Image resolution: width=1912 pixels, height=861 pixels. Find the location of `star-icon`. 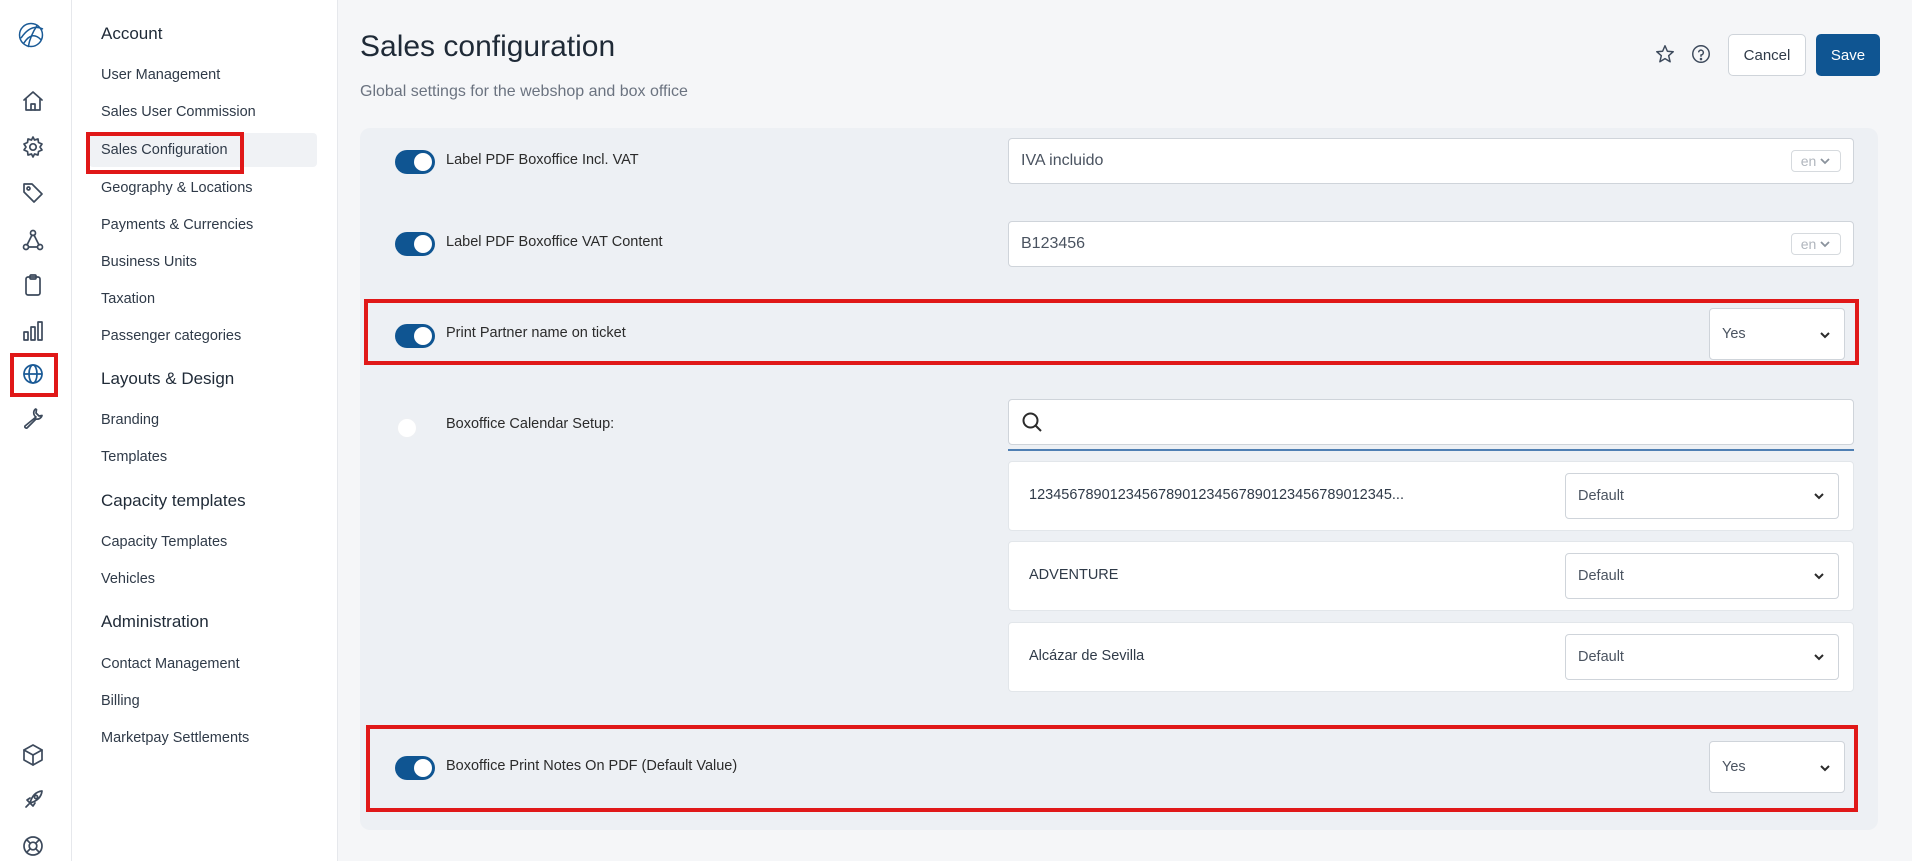

star-icon is located at coordinates (1666, 55).